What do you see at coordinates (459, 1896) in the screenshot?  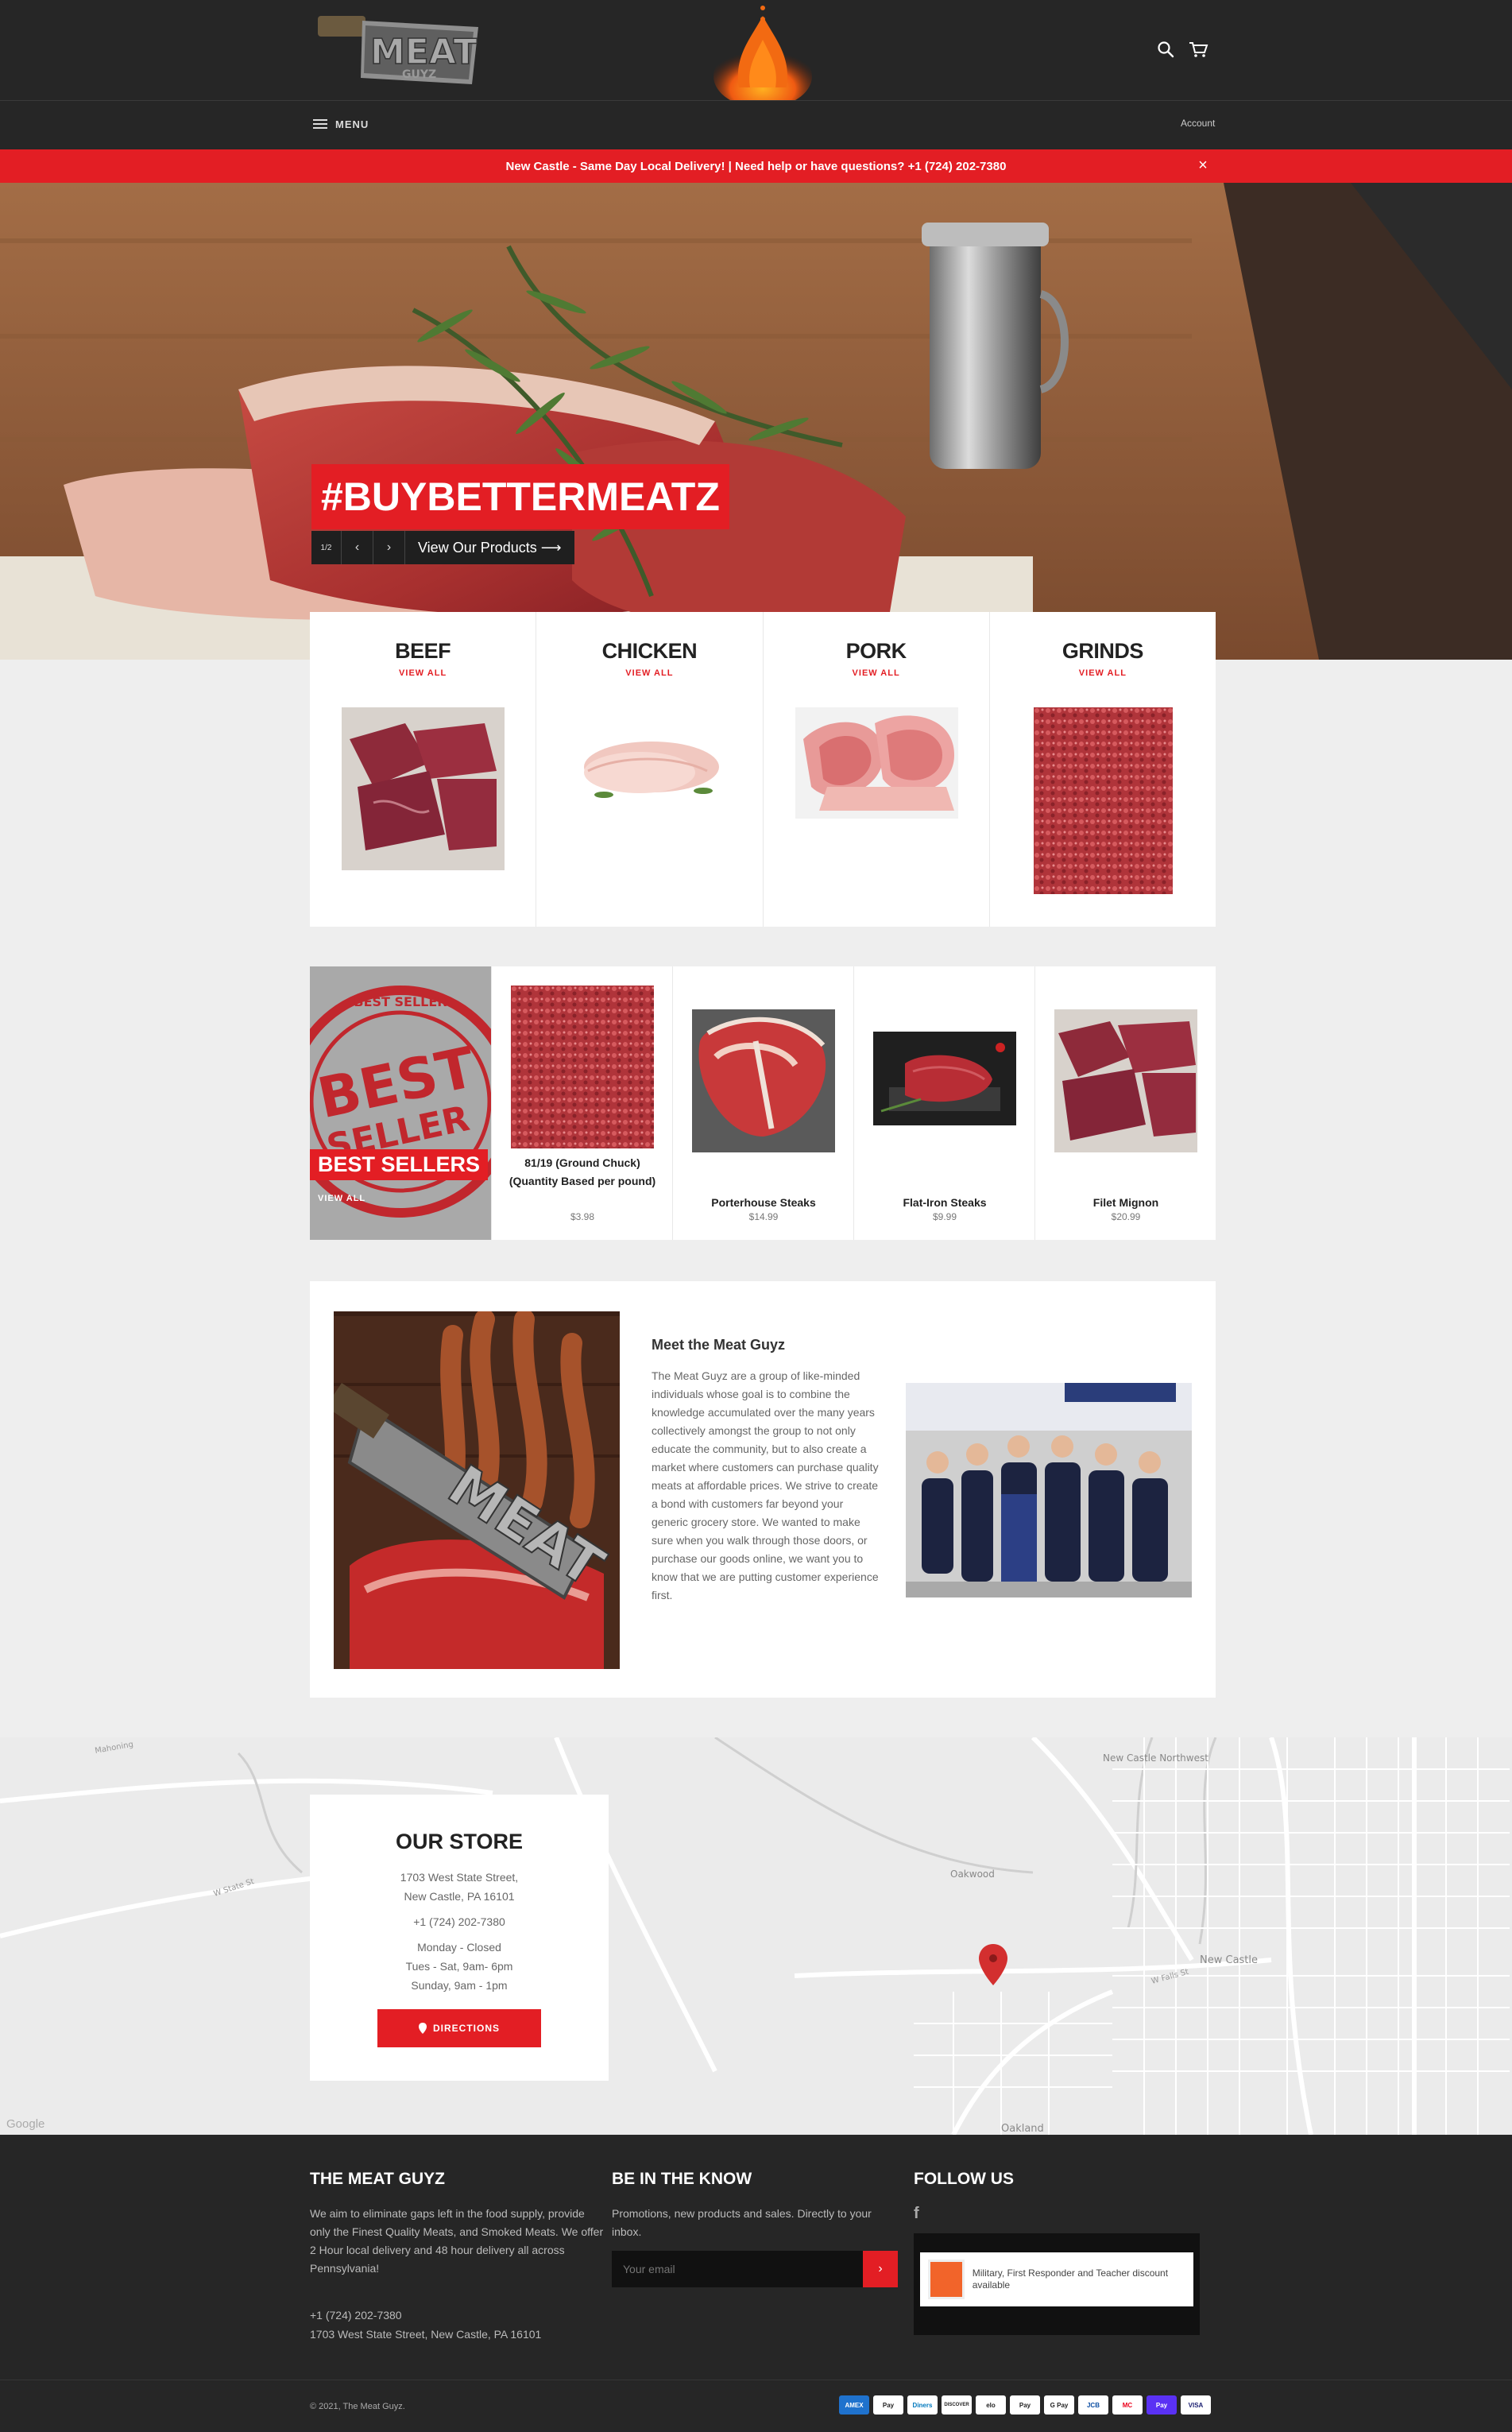 I see `store-address-line2: New Castle, PA 16101` at bounding box center [459, 1896].